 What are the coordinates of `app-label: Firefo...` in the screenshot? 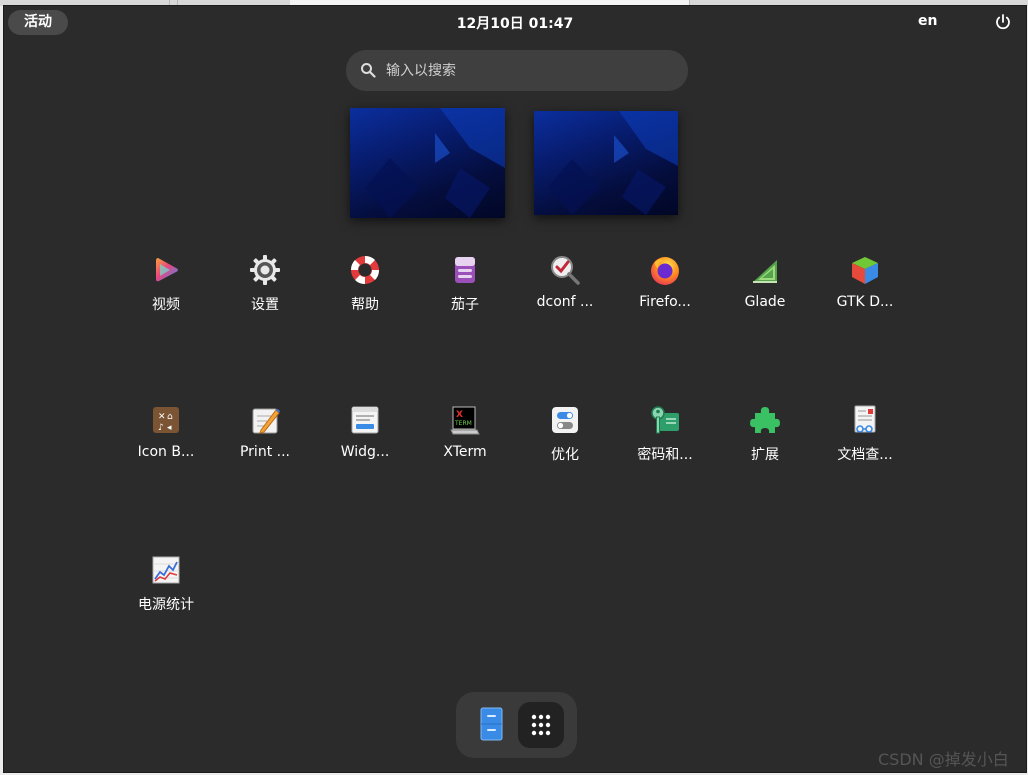 It's located at (665, 302).